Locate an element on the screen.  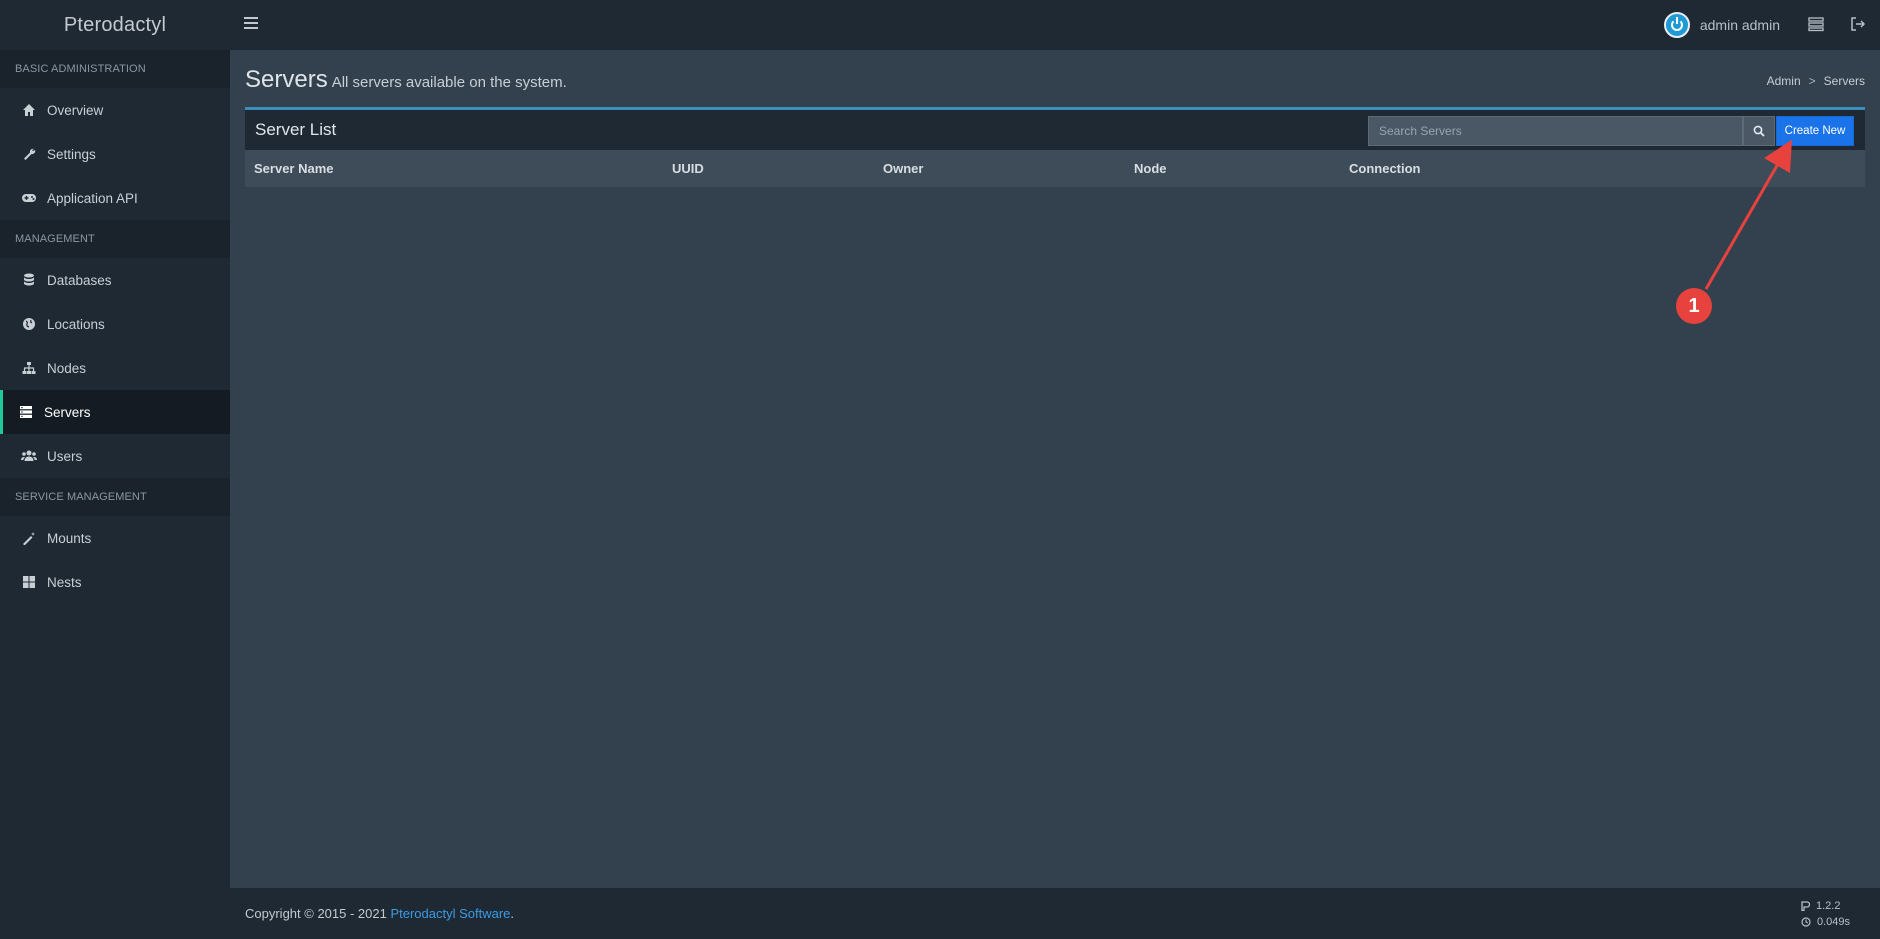
sidebar-item-locations: Locations is located at coordinates (115, 324).